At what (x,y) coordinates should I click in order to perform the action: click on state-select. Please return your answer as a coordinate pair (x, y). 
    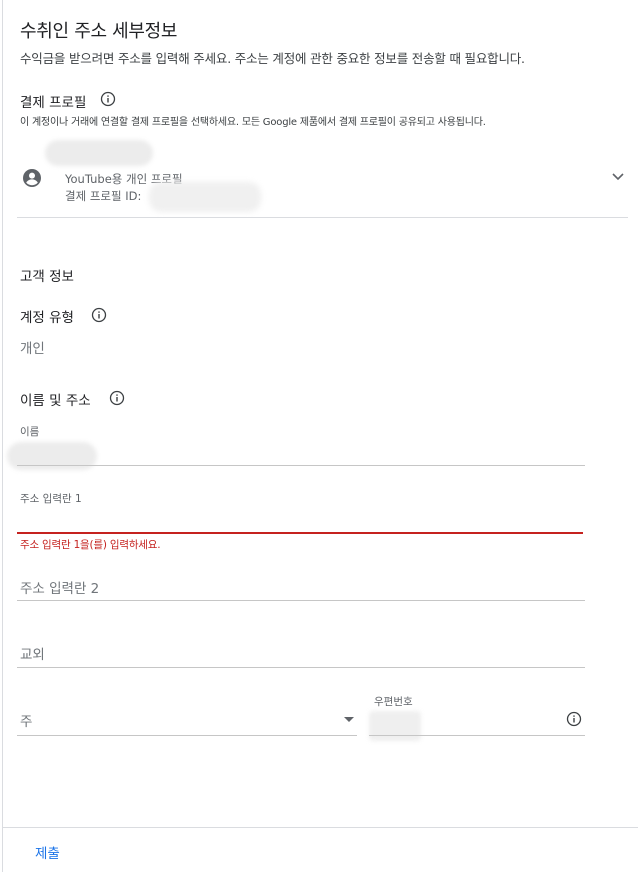
    Looking at the image, I should click on (187, 718).